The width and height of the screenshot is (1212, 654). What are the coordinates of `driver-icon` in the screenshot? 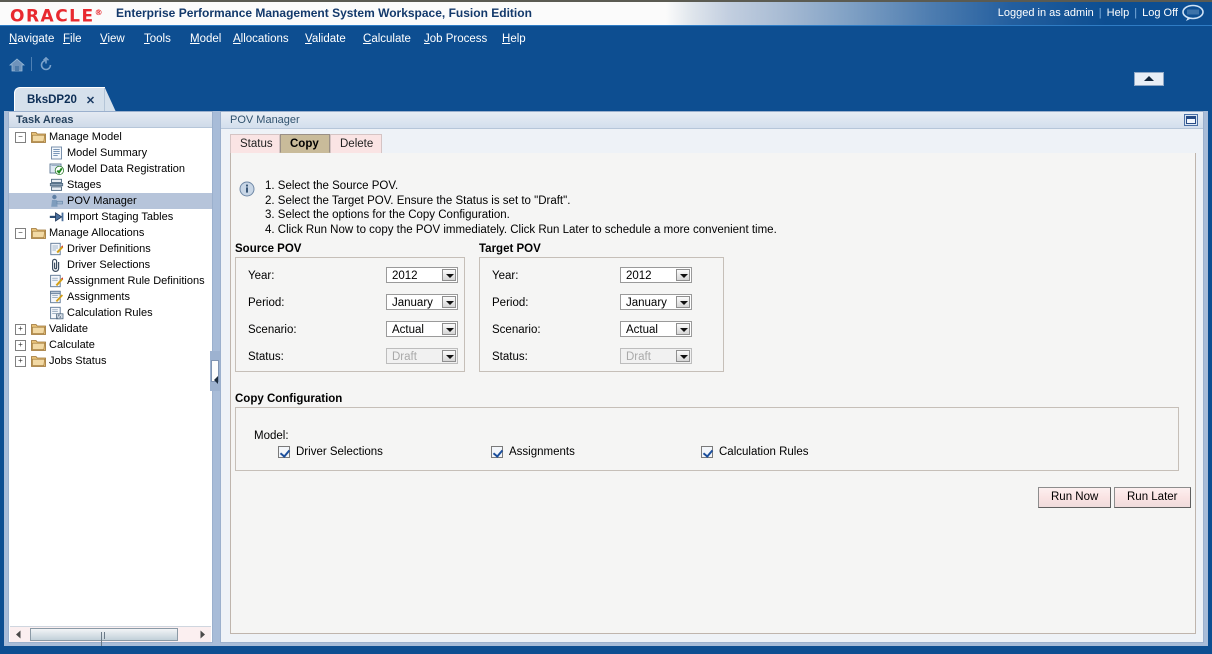 It's located at (57, 249).